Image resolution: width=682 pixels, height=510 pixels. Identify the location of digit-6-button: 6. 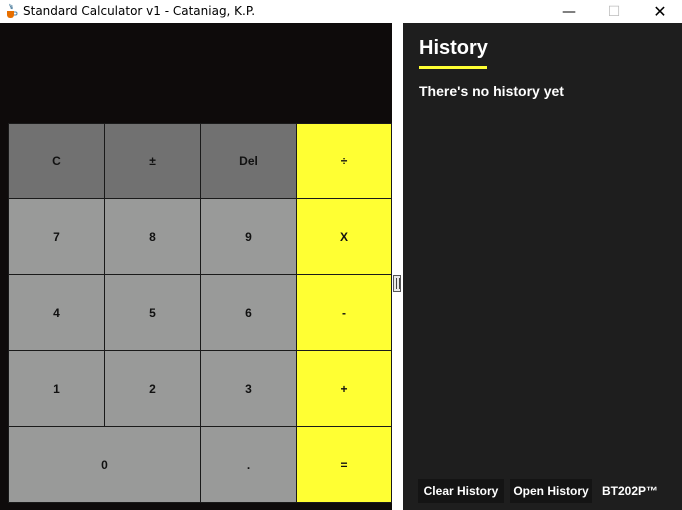
(248, 312).